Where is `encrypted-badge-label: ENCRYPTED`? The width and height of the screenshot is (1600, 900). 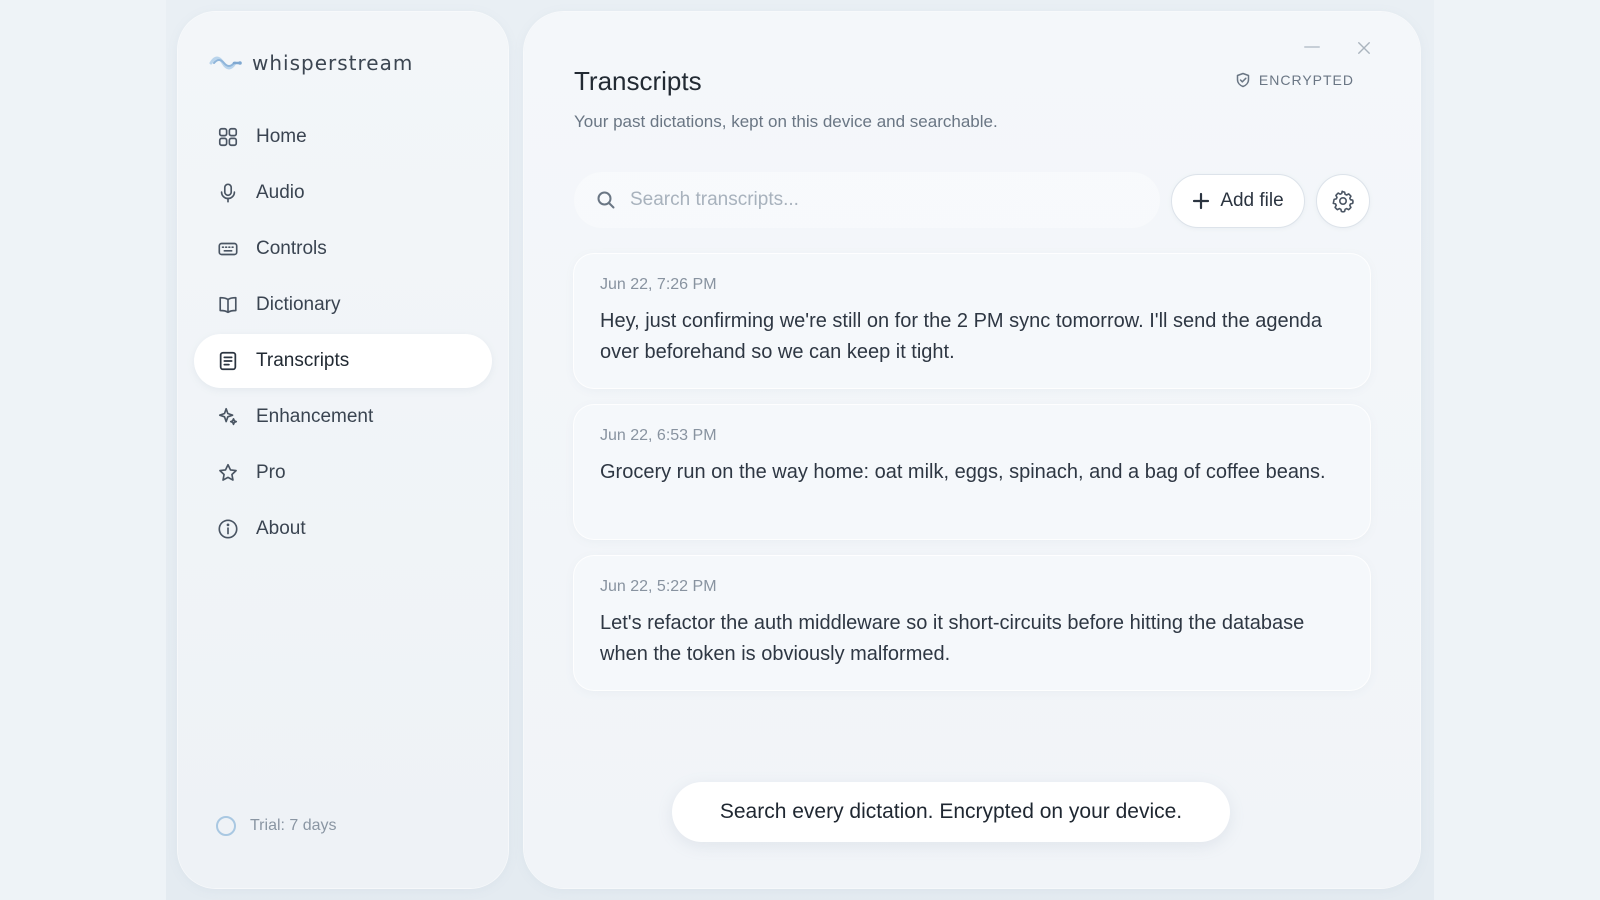
encrypted-badge-label: ENCRYPTED is located at coordinates (1306, 80).